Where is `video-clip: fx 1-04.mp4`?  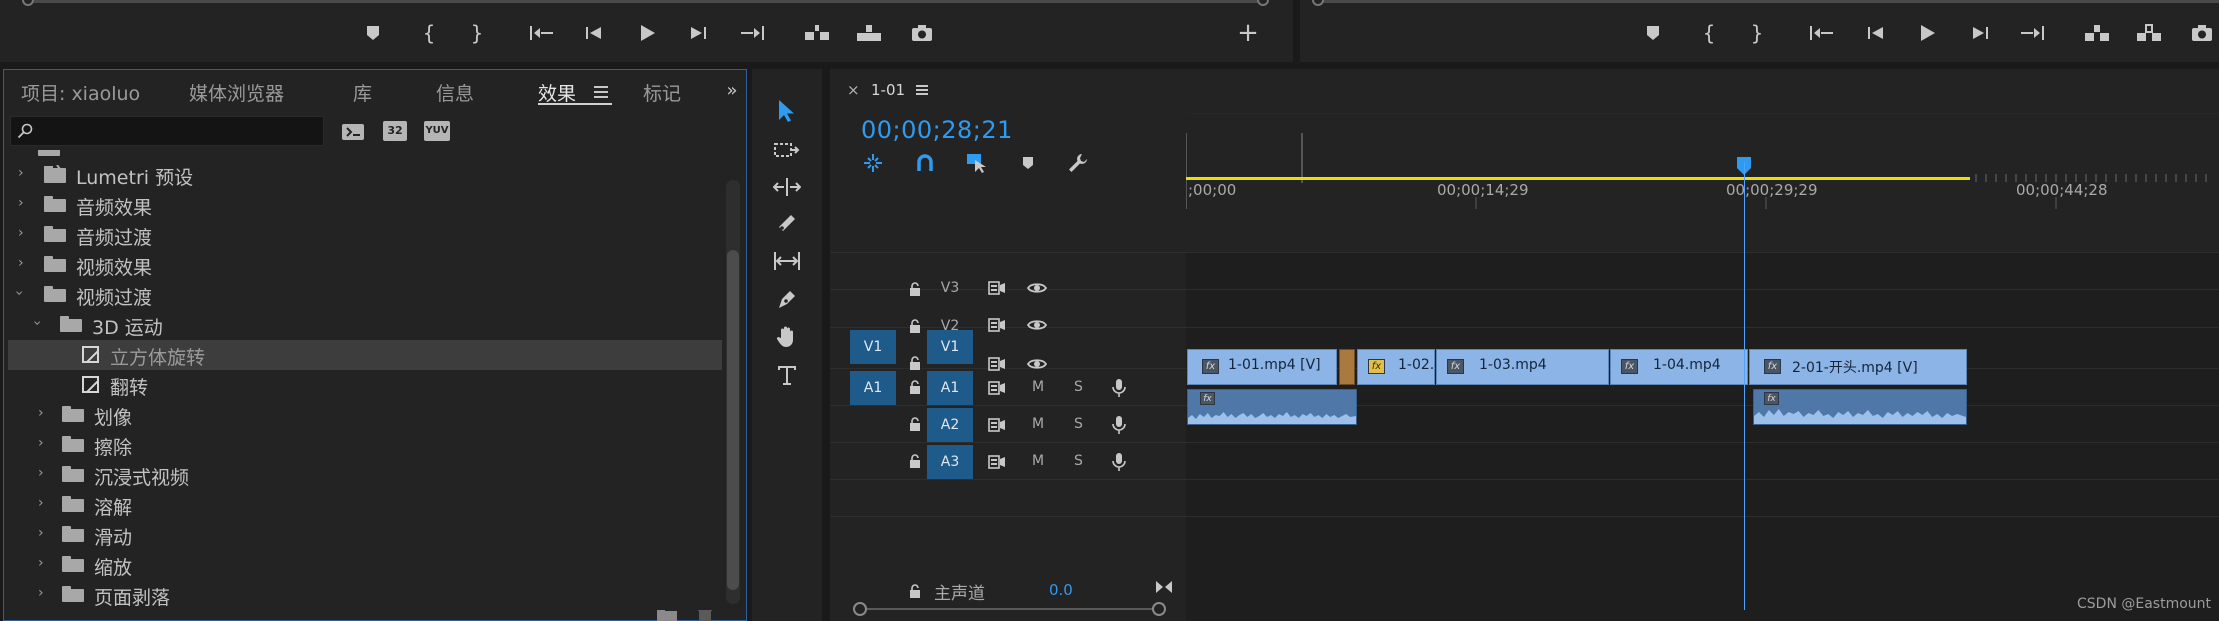
video-clip: fx 1-04.mp4 is located at coordinates (1679, 367).